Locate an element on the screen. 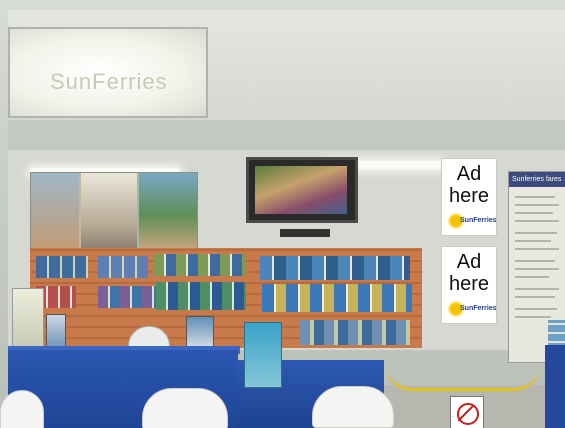 This screenshot has width=565, height=428. tv-screen is located at coordinates (301, 190).